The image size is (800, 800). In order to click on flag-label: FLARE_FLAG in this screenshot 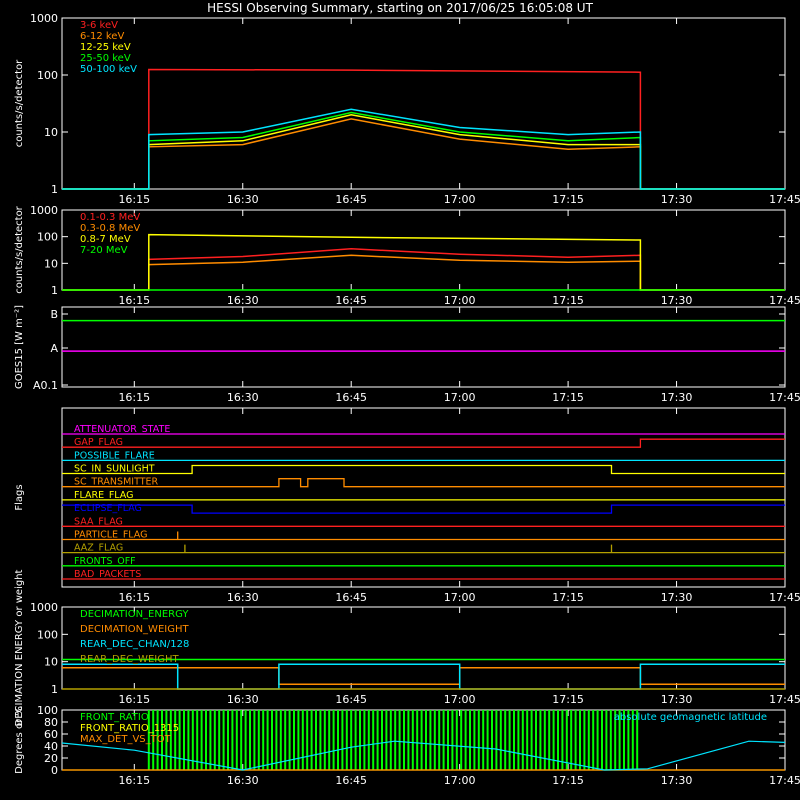, I will do `click(104, 495)`.